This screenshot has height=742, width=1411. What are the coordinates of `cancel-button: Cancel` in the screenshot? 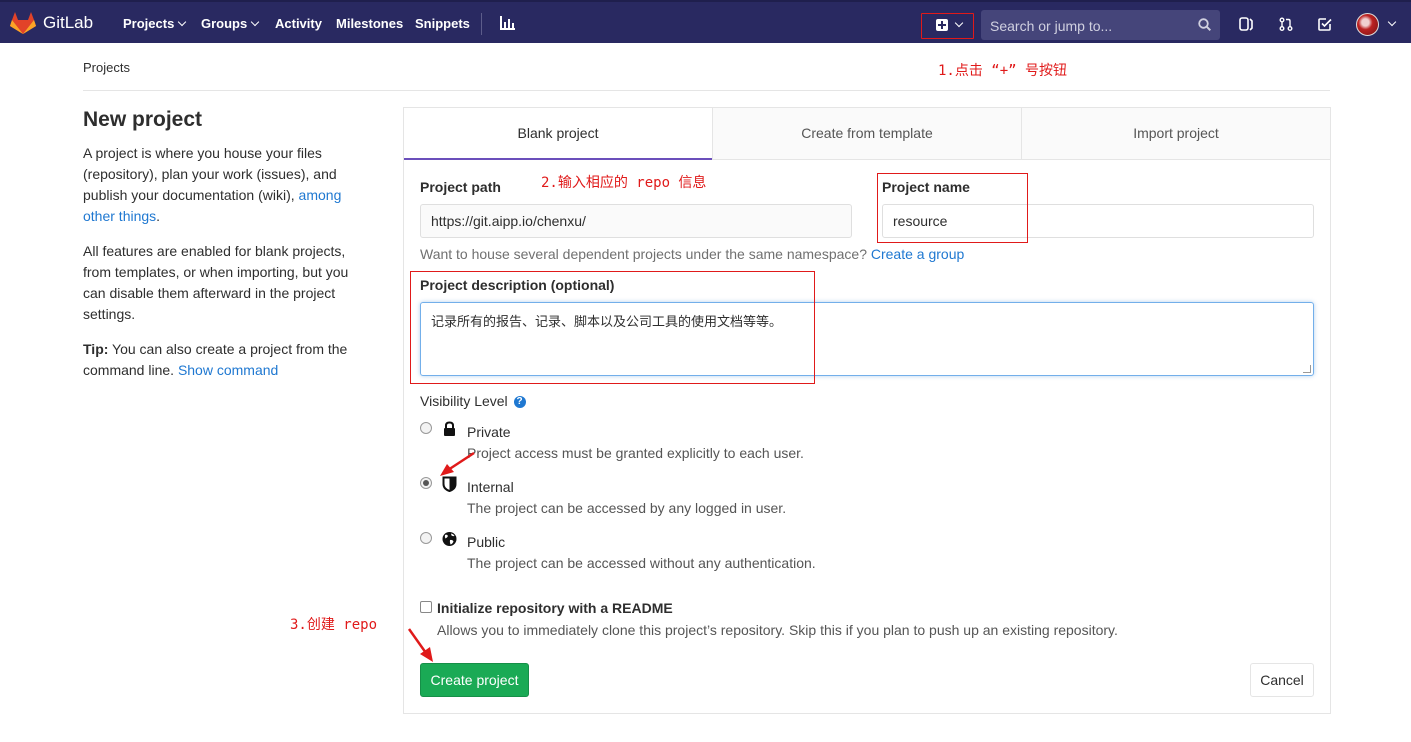 It's located at (1282, 680).